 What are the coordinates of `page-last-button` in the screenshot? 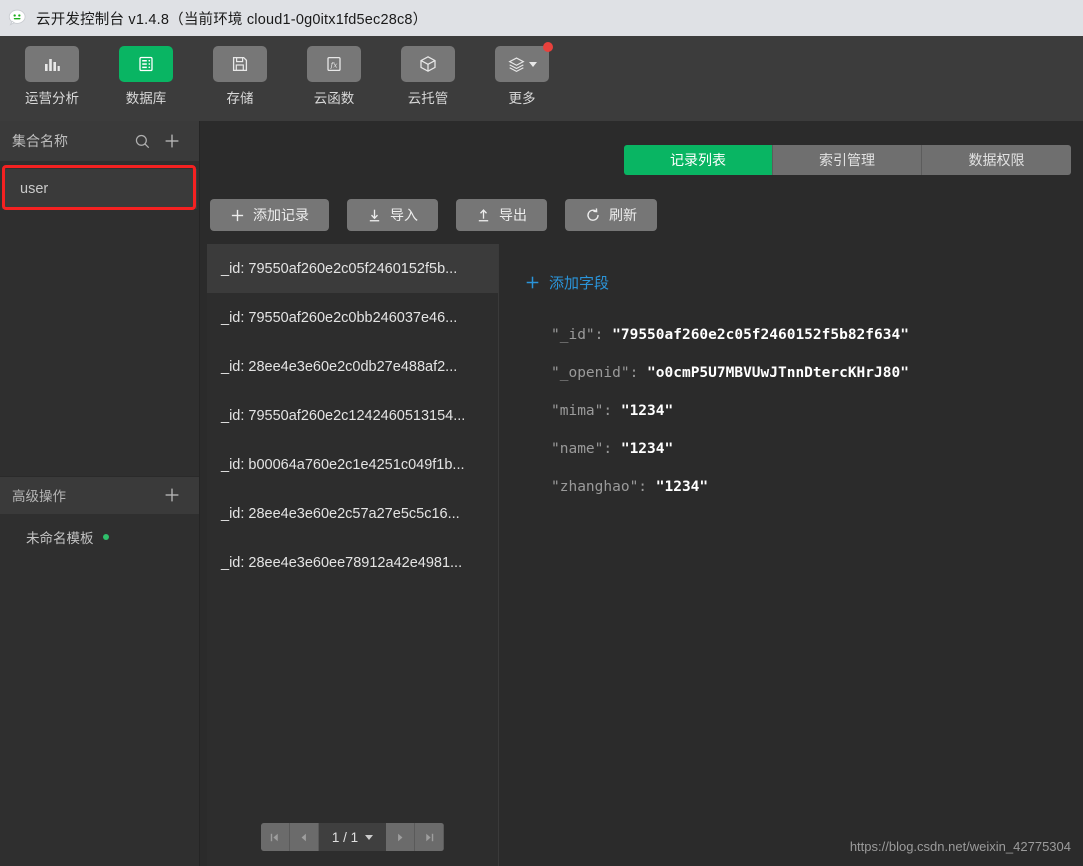 It's located at (430, 837).